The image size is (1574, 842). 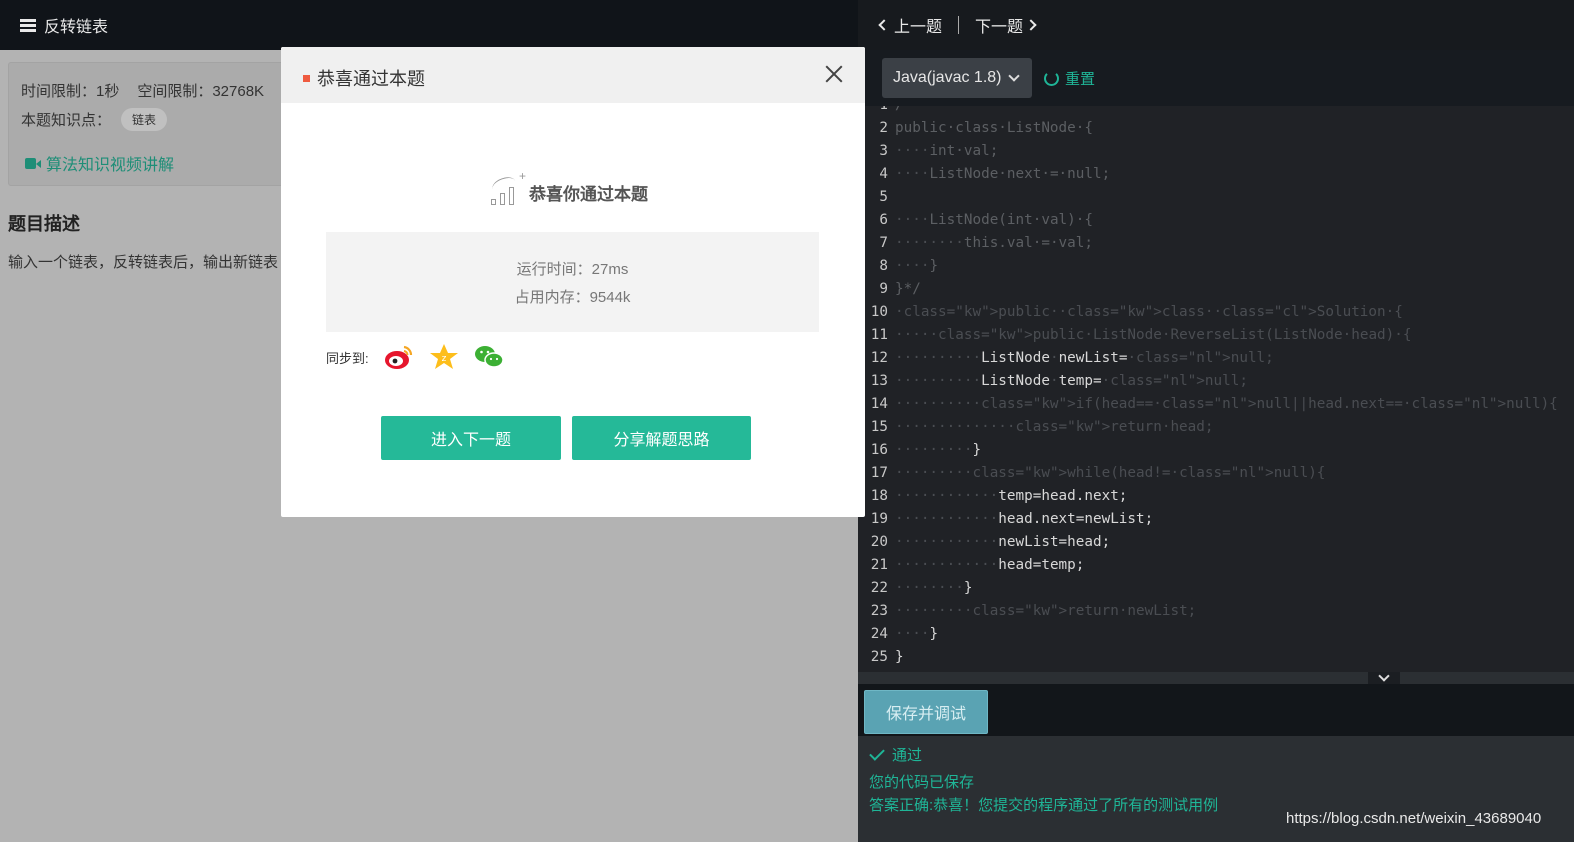 What do you see at coordinates (1216, 710) in the screenshot?
I see `action-bar: 保存并调试` at bounding box center [1216, 710].